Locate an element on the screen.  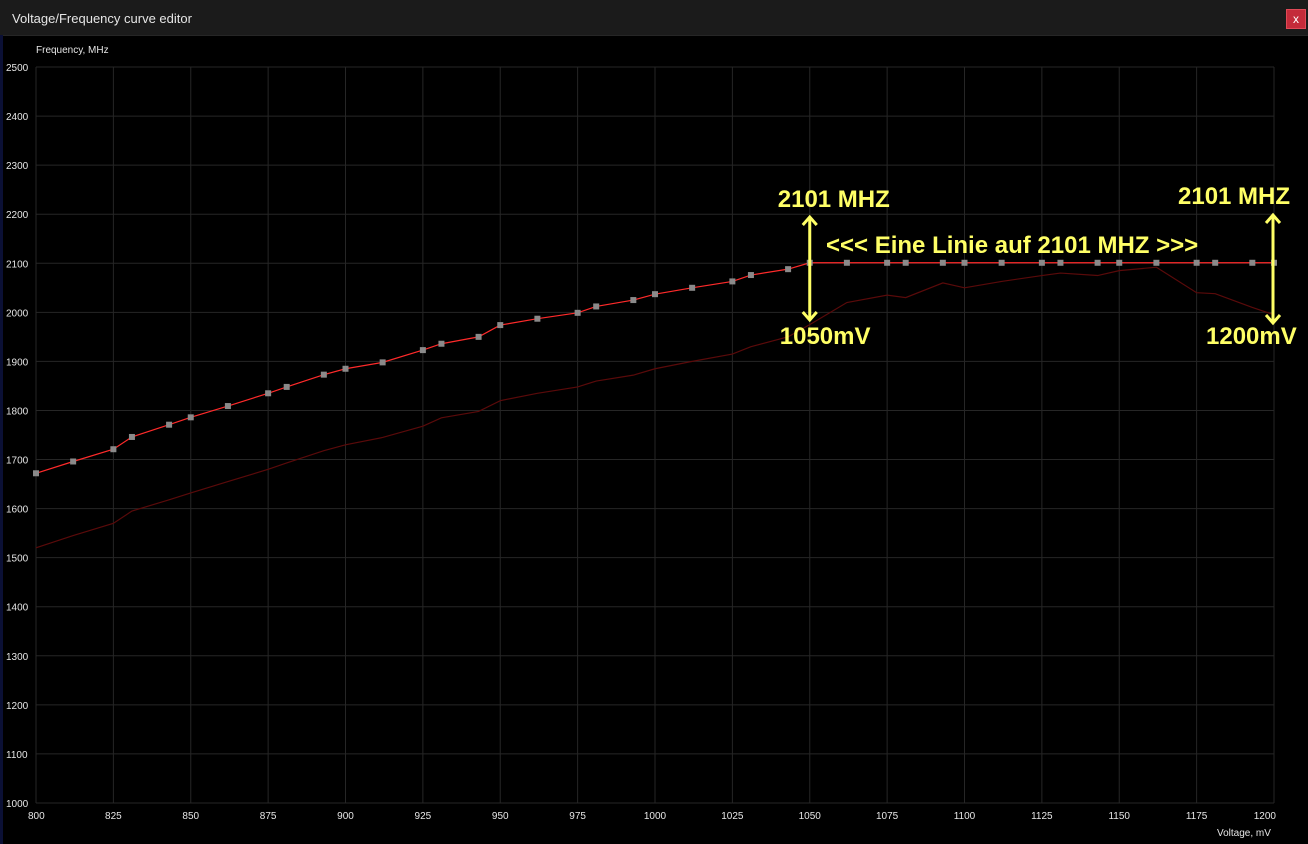
x-tick-label: 800 is located at coordinates (36, 816).